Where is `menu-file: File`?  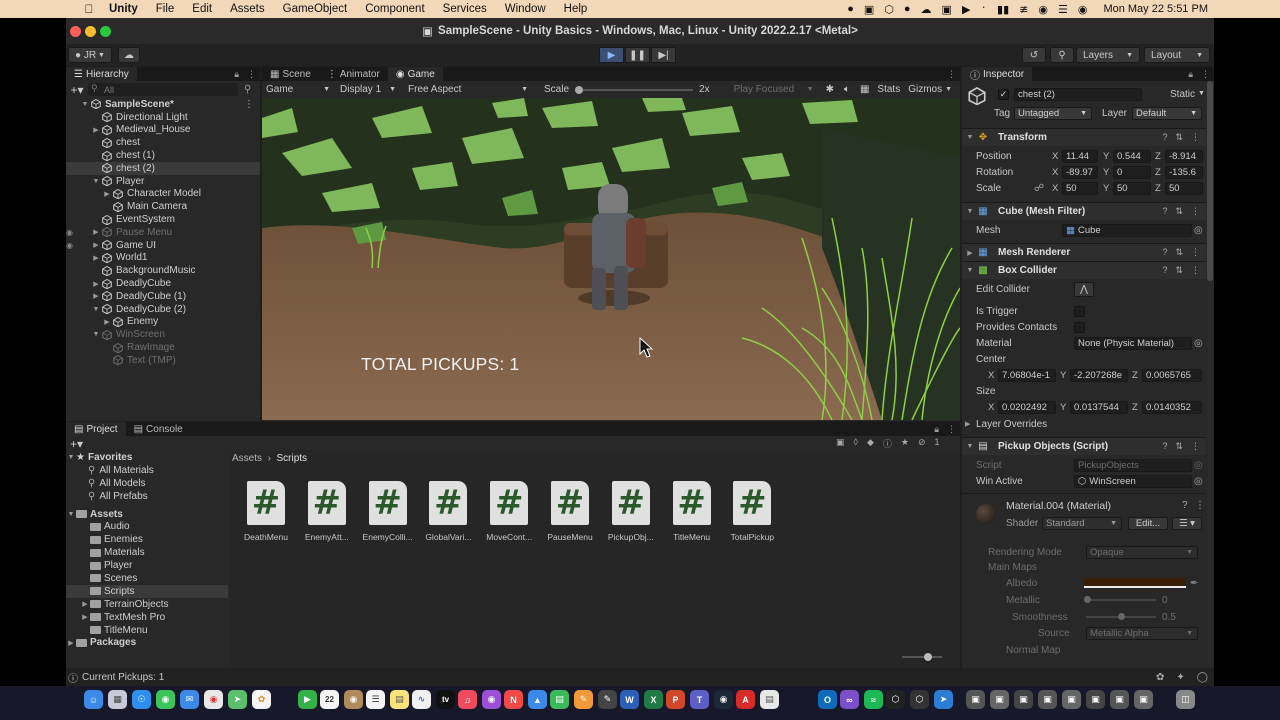
menu-file: File is located at coordinates (165, 9).